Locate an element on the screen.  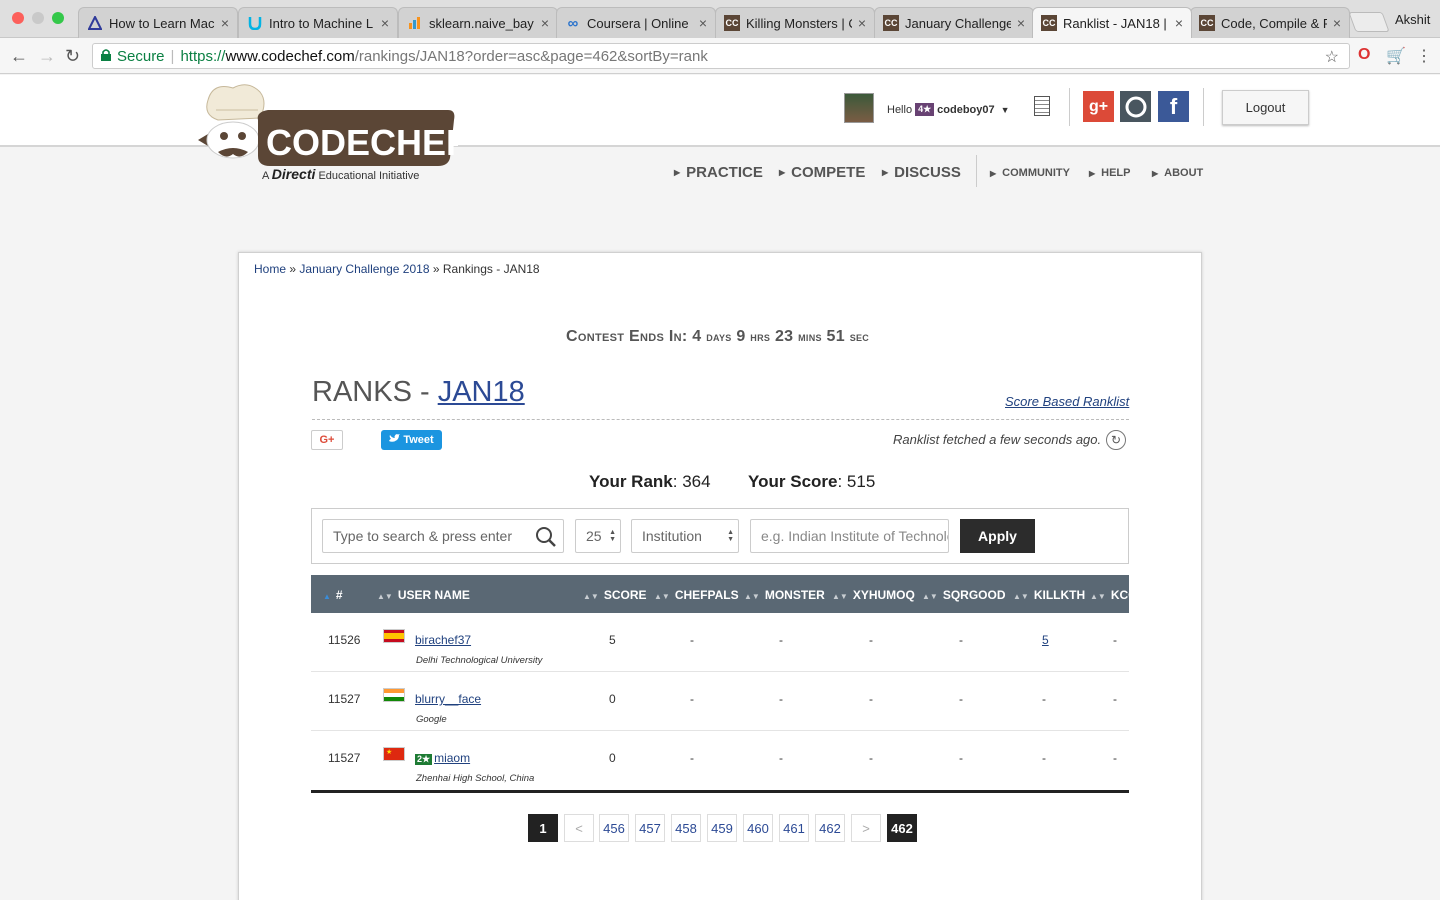
nav-about: ▶ ABOUT is located at coordinates (1177, 173).